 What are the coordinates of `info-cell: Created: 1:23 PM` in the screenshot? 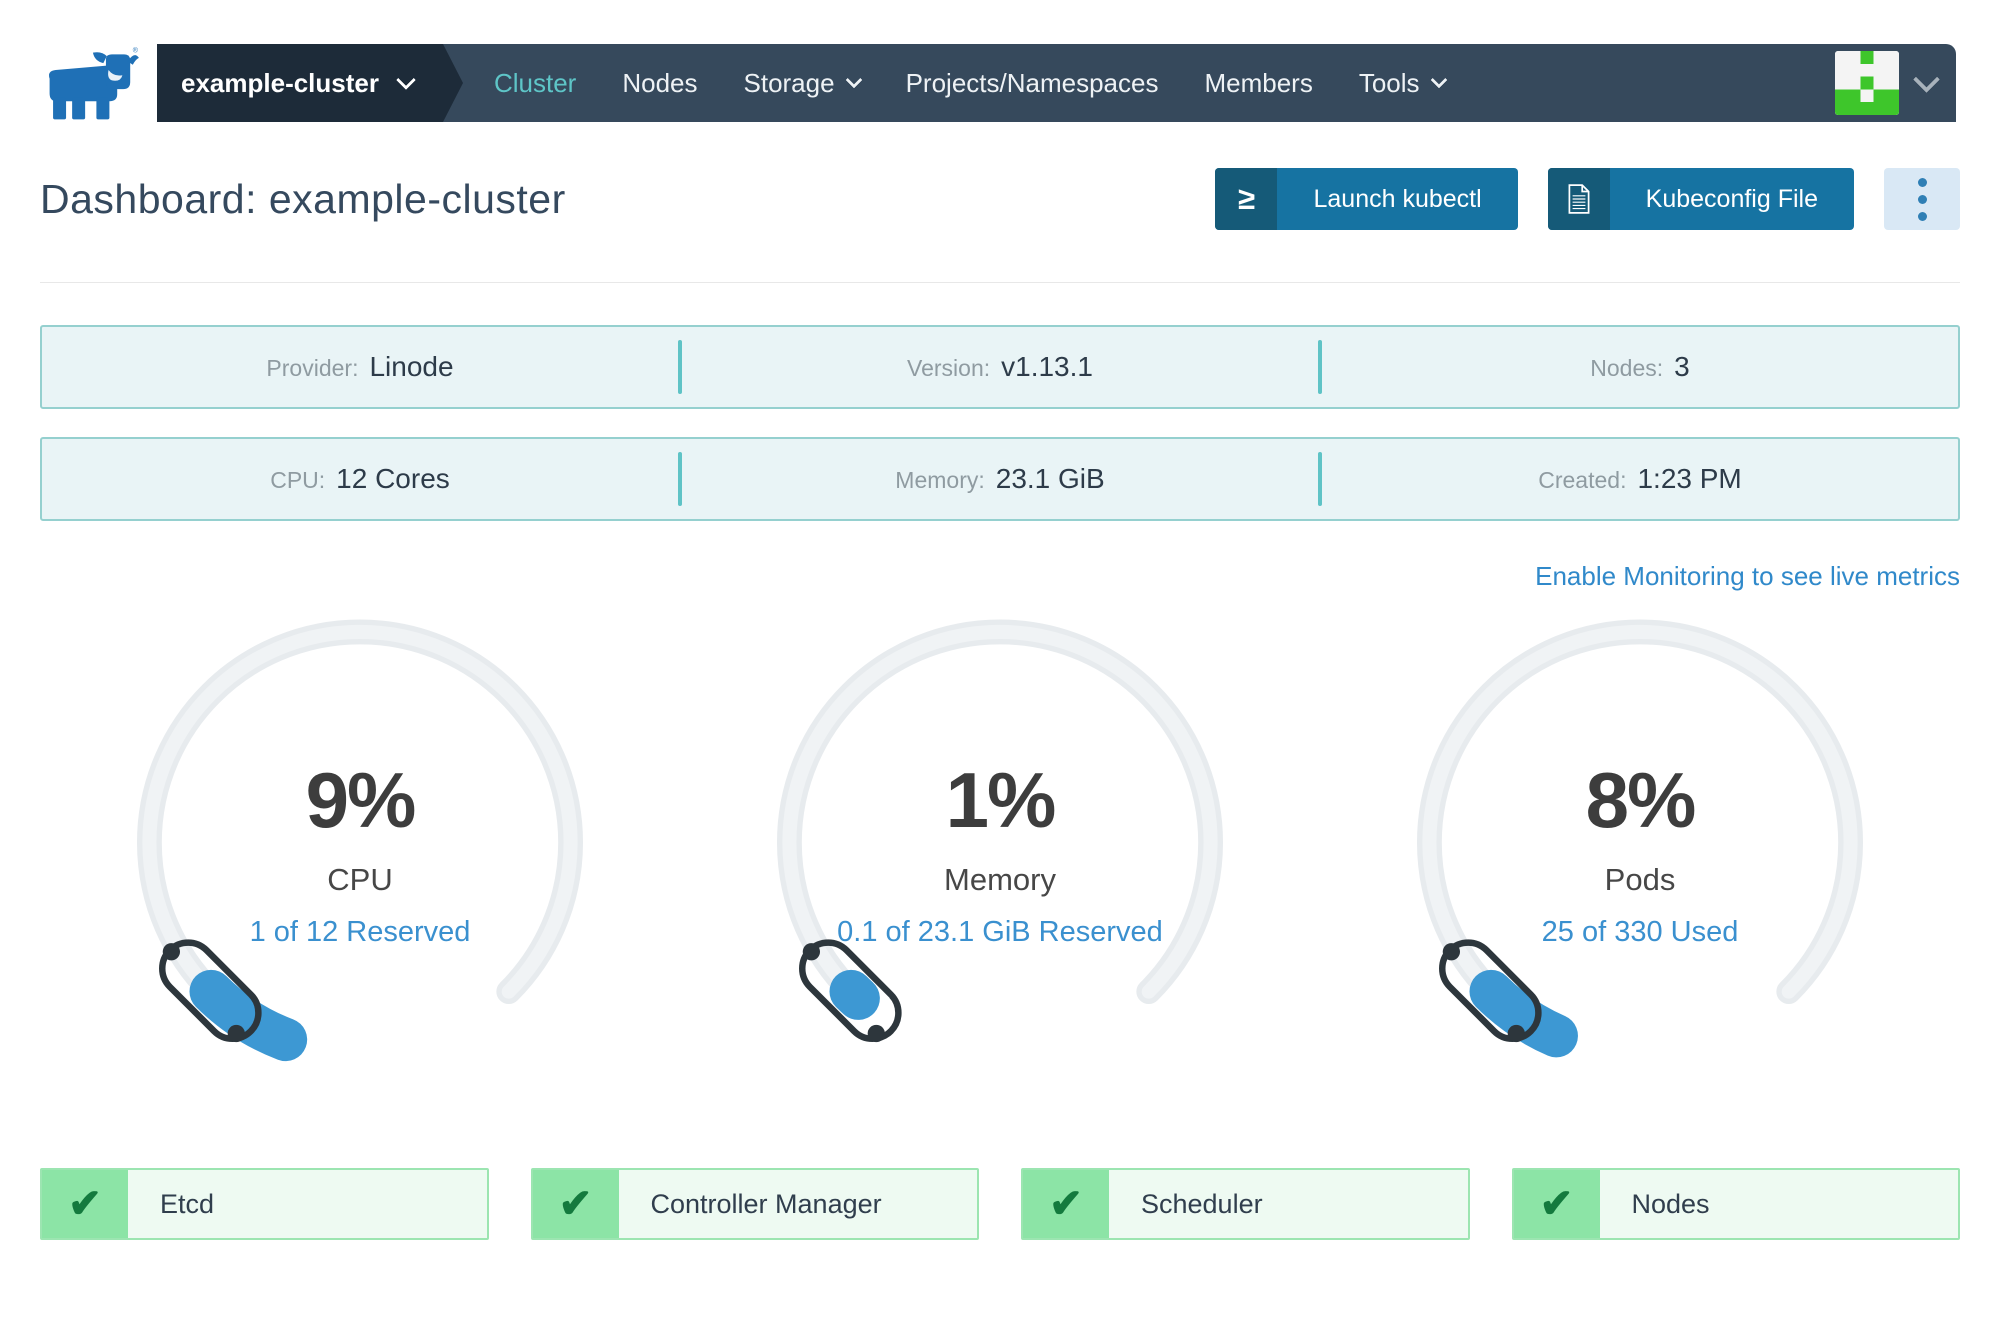 It's located at (1640, 479).